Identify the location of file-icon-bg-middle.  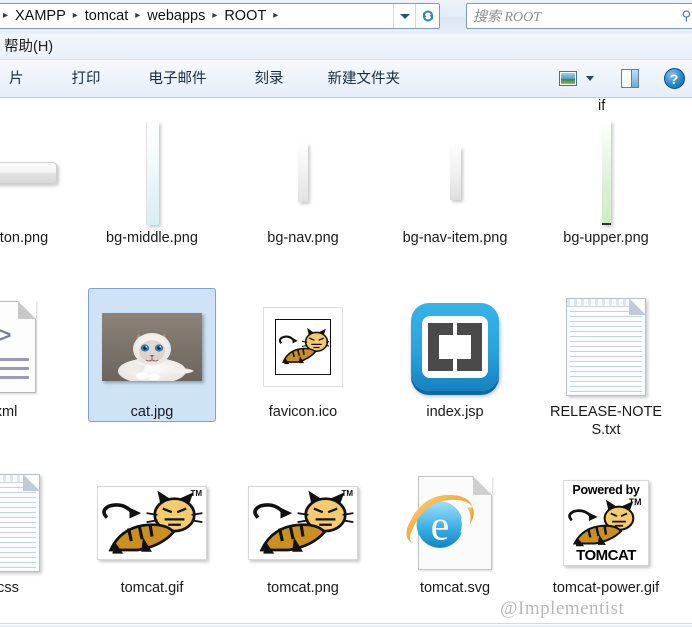
(152, 173).